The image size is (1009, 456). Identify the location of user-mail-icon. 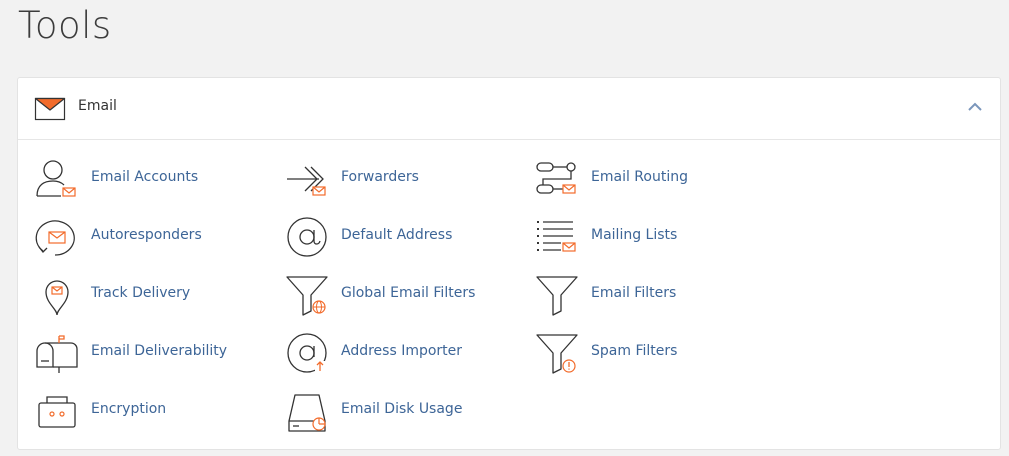
(56, 178).